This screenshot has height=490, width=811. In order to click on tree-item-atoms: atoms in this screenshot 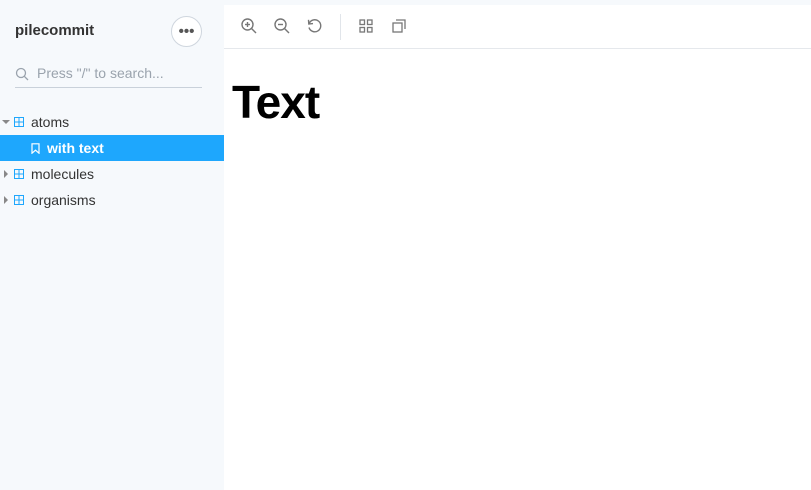, I will do `click(112, 122)`.